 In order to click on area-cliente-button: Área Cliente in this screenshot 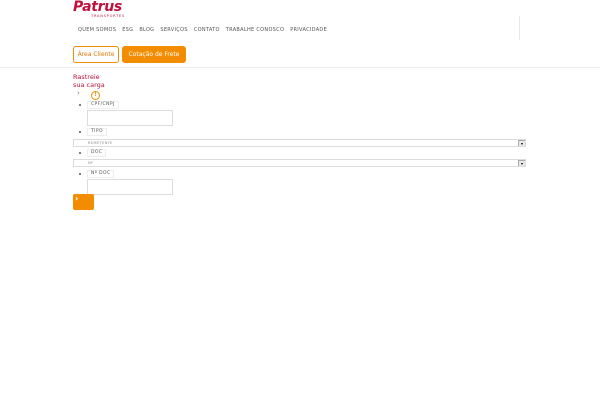, I will do `click(96, 54)`.